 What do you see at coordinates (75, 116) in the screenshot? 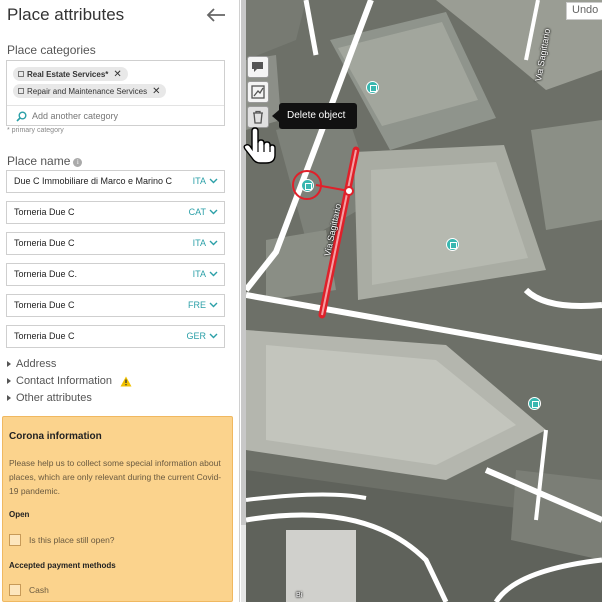
I see `add-category-placeholder: Add another category` at bounding box center [75, 116].